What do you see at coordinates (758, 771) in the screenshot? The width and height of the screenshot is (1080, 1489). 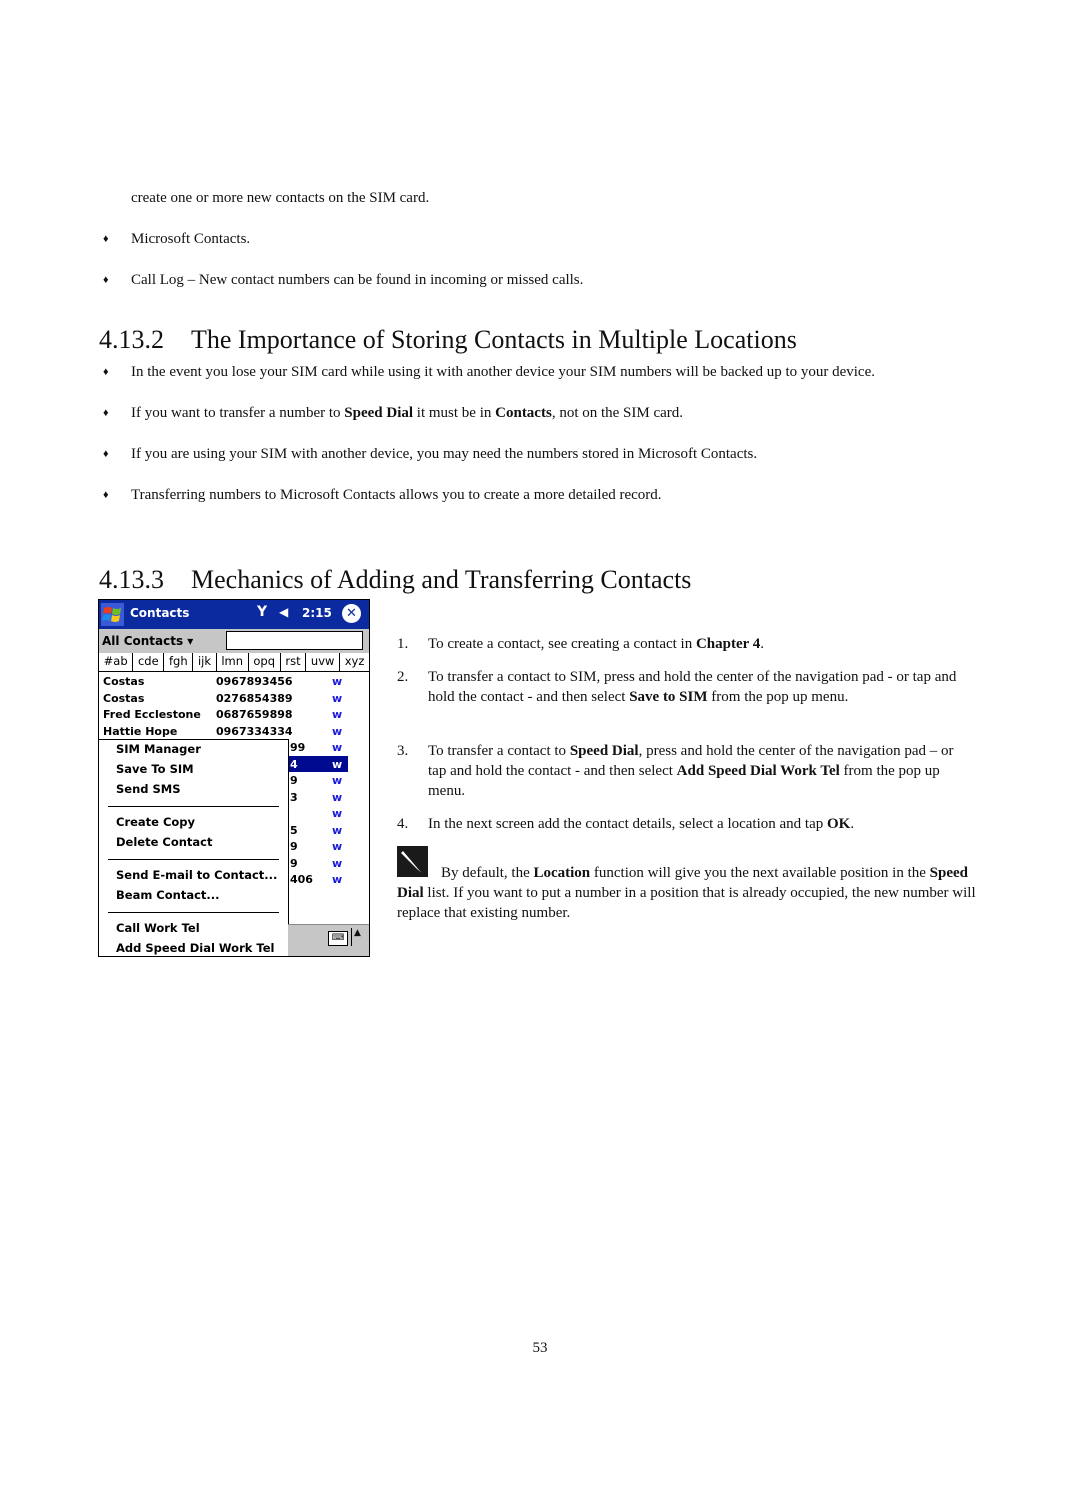 I see `bold-term: Add Speed Dial Work Tel` at bounding box center [758, 771].